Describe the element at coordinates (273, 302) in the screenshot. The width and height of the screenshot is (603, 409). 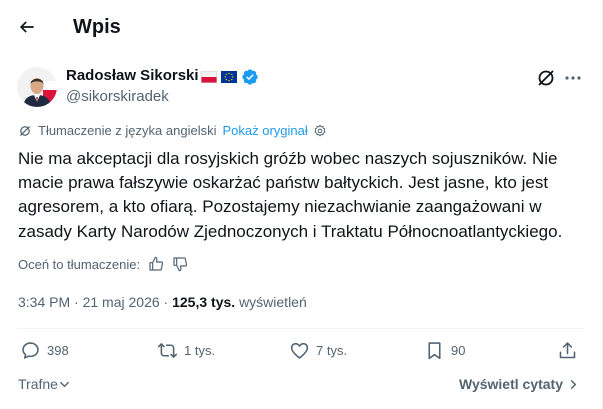
I see `views-label: wyświetleń` at that location.